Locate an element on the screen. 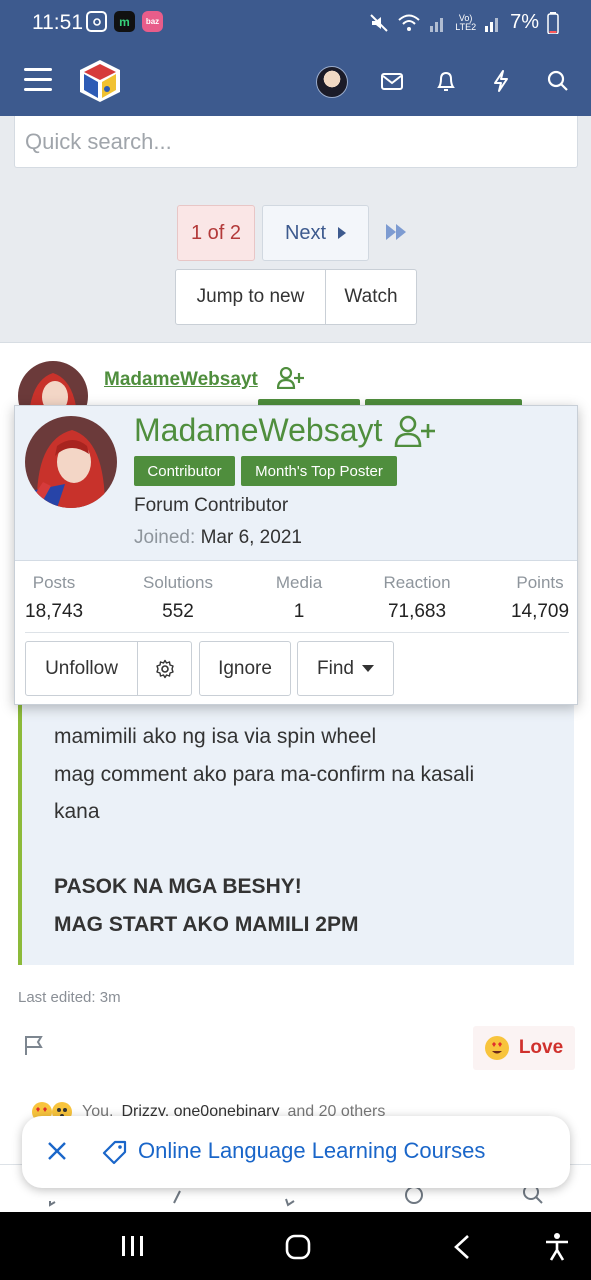 The image size is (591, 1280). member-title: Forum Contributor is located at coordinates (211, 505).